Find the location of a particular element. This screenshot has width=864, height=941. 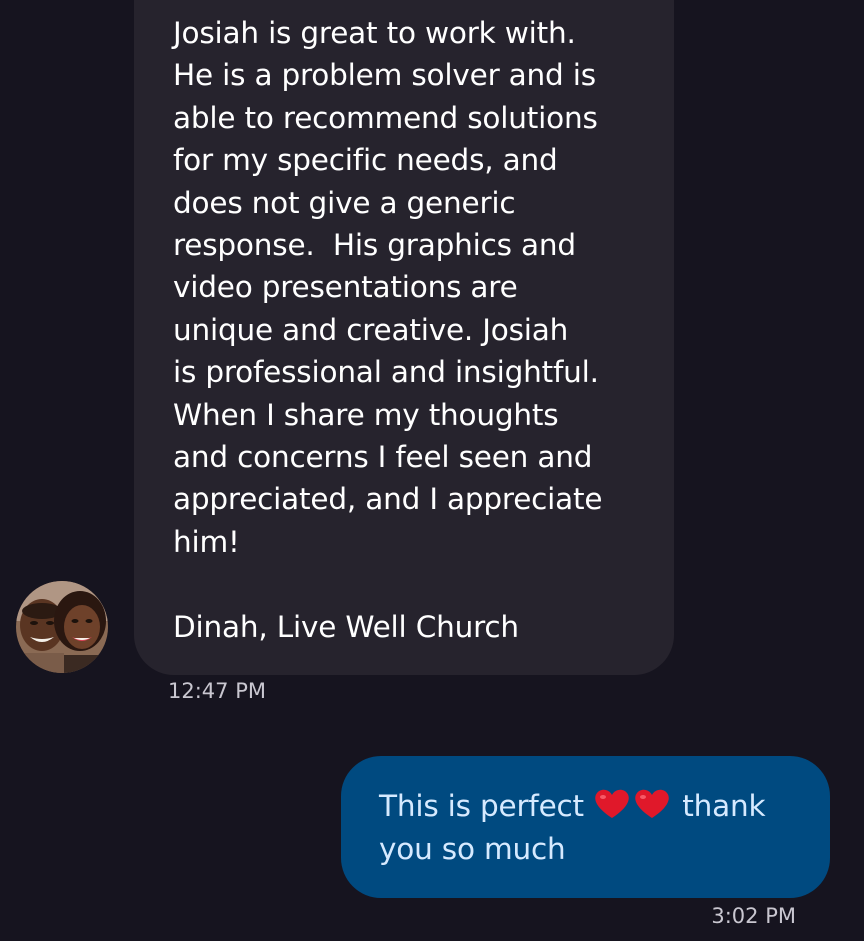

contact-avatar is located at coordinates (62, 627).